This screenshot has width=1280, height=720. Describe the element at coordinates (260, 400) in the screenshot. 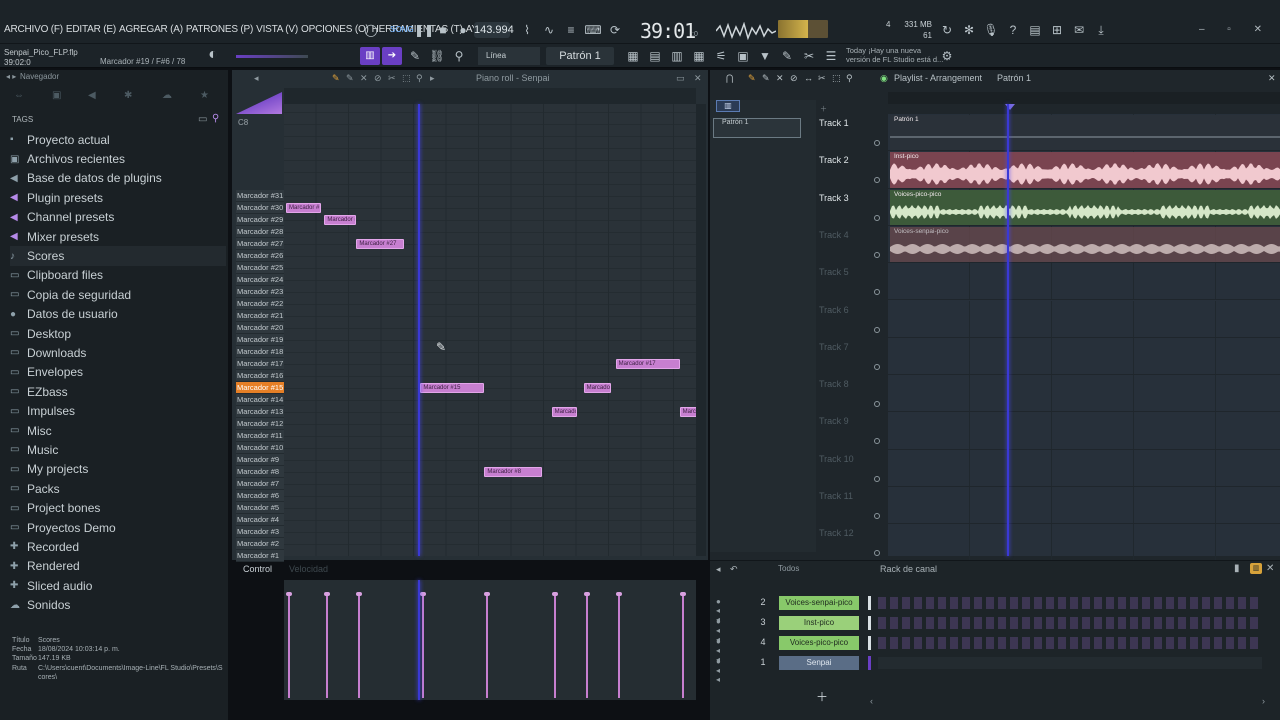

I see `piano-key: Marcador #14` at that location.